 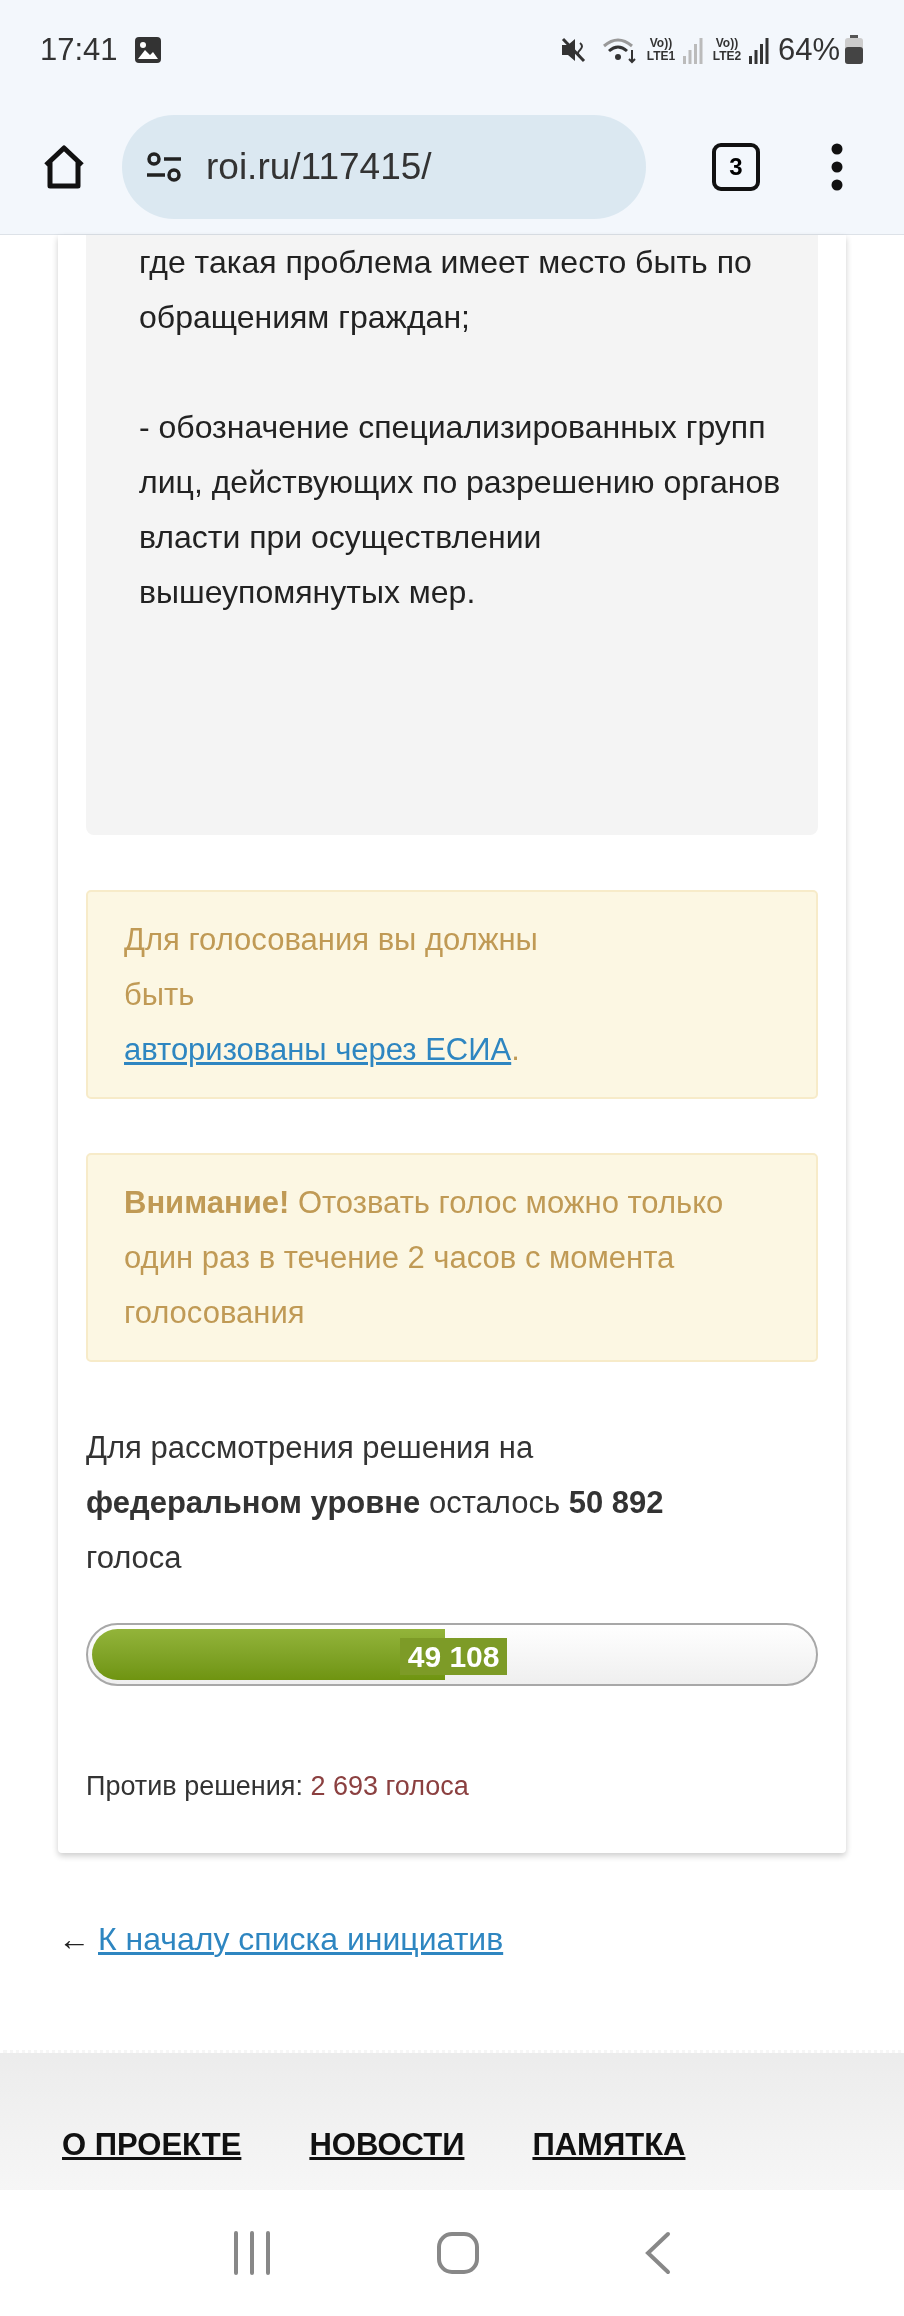 I want to click on against-count: 2 693 голоса, so click(x=389, y=1786).